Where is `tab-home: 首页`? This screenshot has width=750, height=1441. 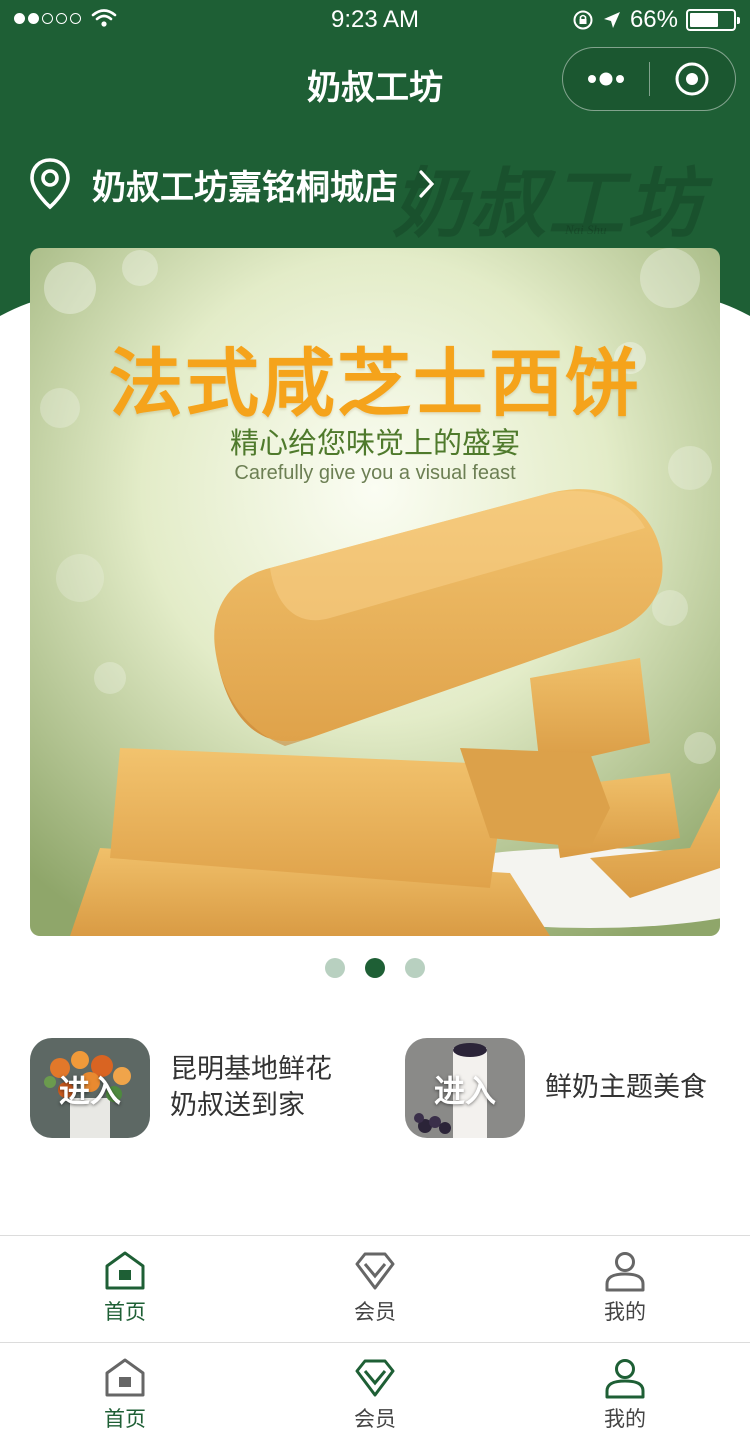 tab-home: 首页 is located at coordinates (125, 1288).